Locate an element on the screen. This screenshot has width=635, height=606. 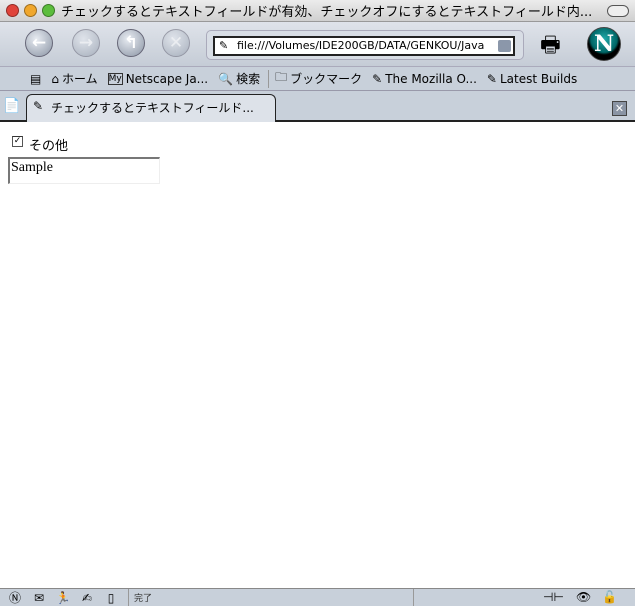
my-icon: My is located at coordinates (115, 78).